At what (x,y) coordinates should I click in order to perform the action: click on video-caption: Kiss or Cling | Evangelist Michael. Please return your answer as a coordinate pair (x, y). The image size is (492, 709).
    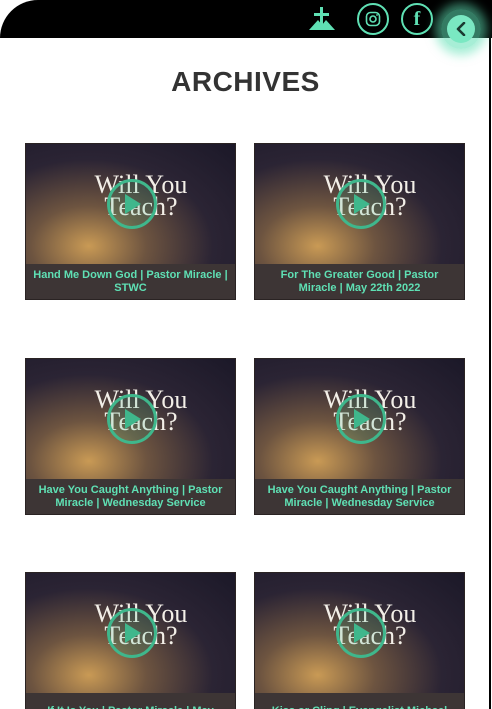
    Looking at the image, I should click on (359, 701).